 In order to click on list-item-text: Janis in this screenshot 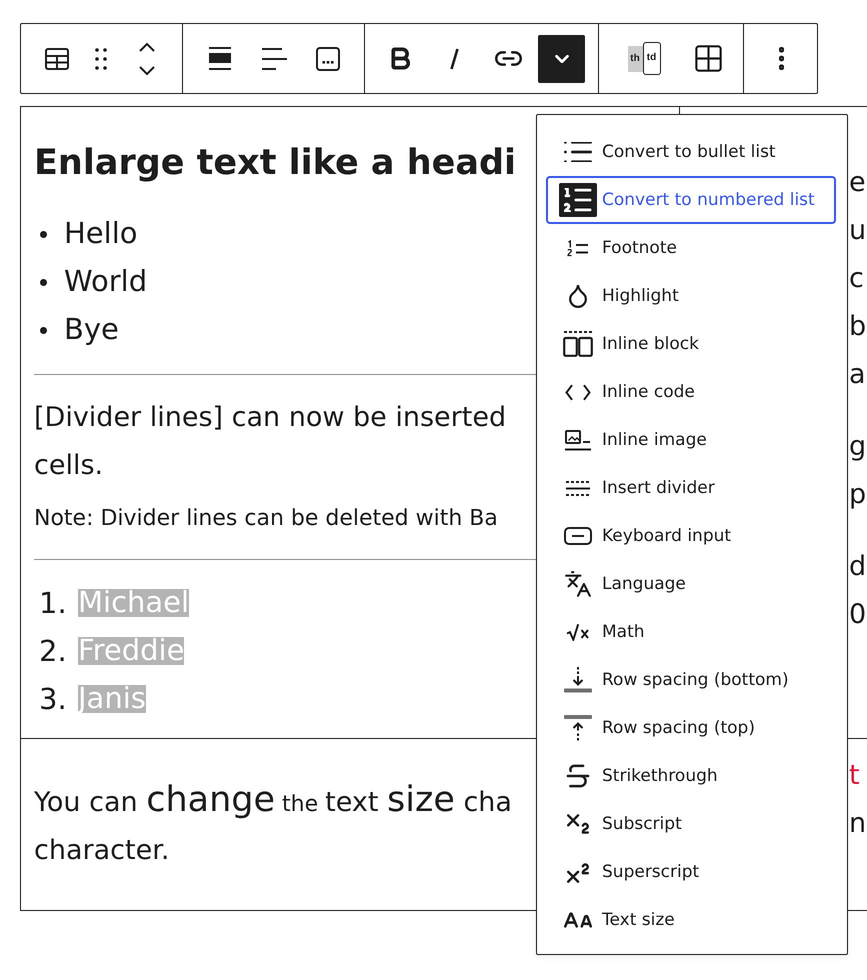, I will do `click(112, 699)`.